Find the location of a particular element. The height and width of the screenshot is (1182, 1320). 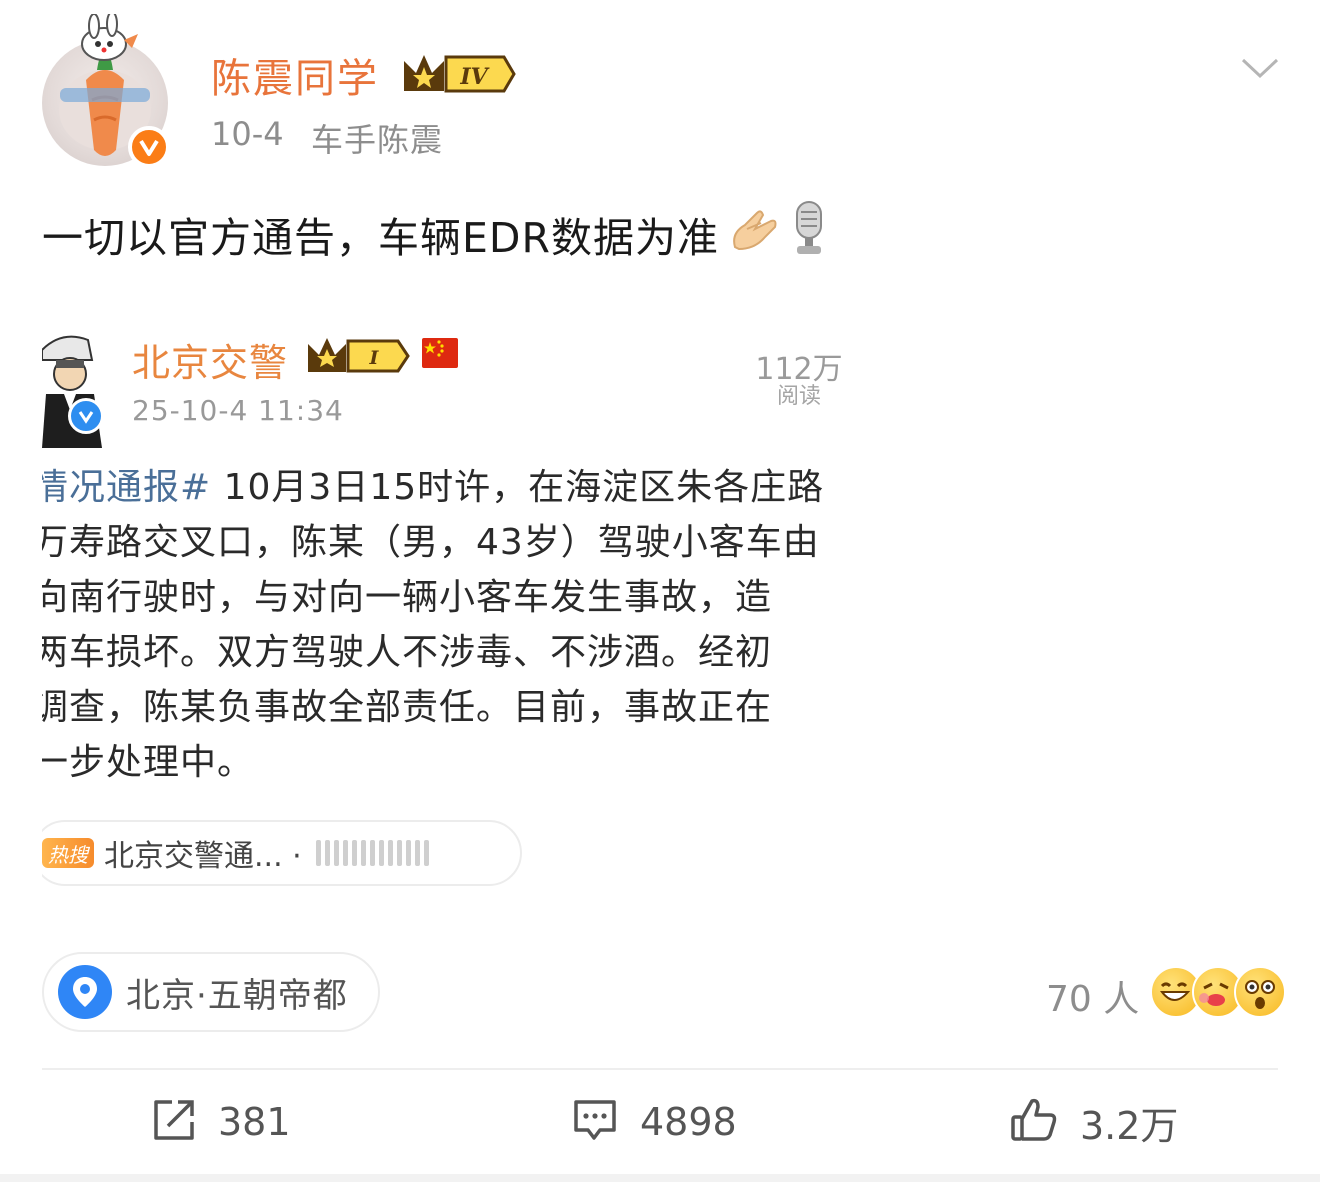

repost-button: 381 is located at coordinates (221, 1122).